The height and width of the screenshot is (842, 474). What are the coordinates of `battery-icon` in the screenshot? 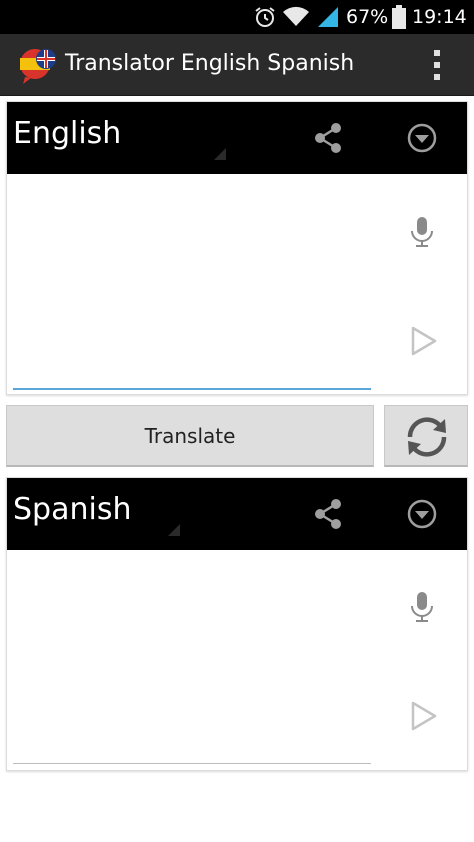 It's located at (399, 17).